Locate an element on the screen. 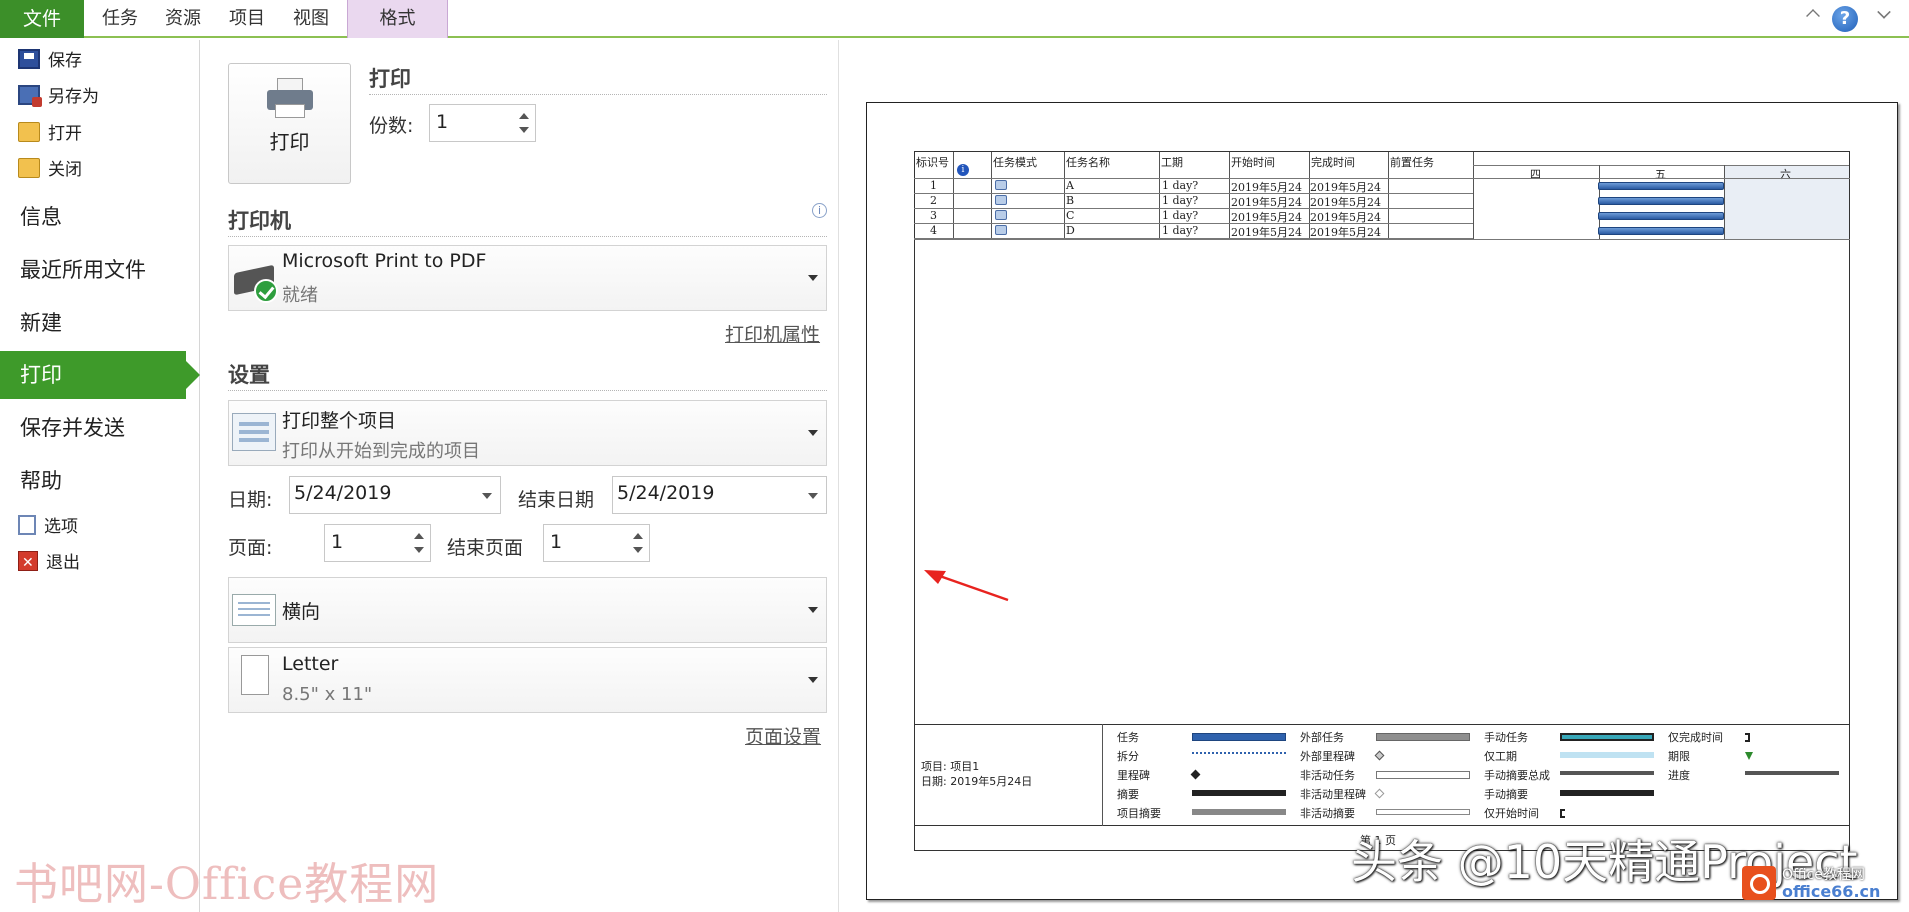  column-header: 标识号 is located at coordinates (932, 162).